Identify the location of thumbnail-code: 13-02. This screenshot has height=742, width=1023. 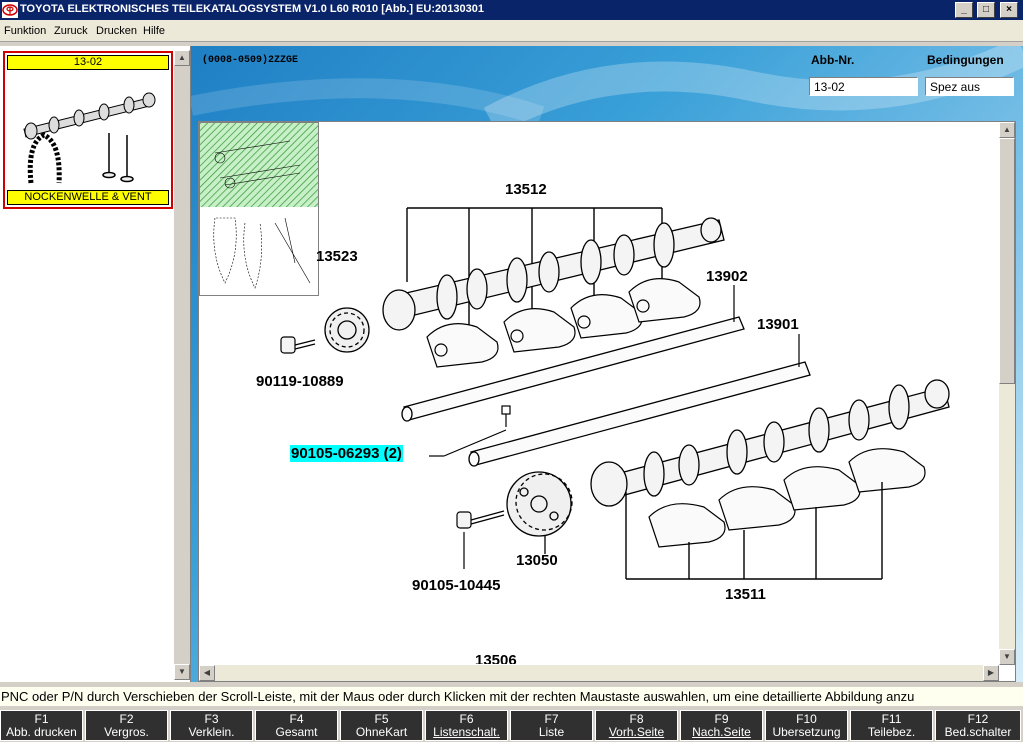
(88, 62).